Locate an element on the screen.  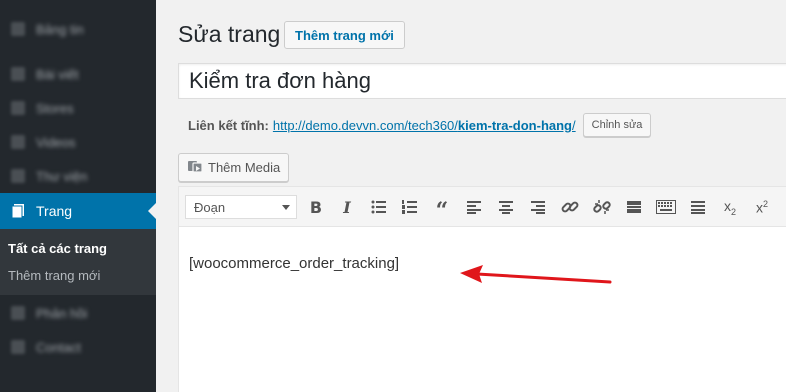
pages-submenu: Tất cả các trang Thêm trang mới is located at coordinates (78, 262).